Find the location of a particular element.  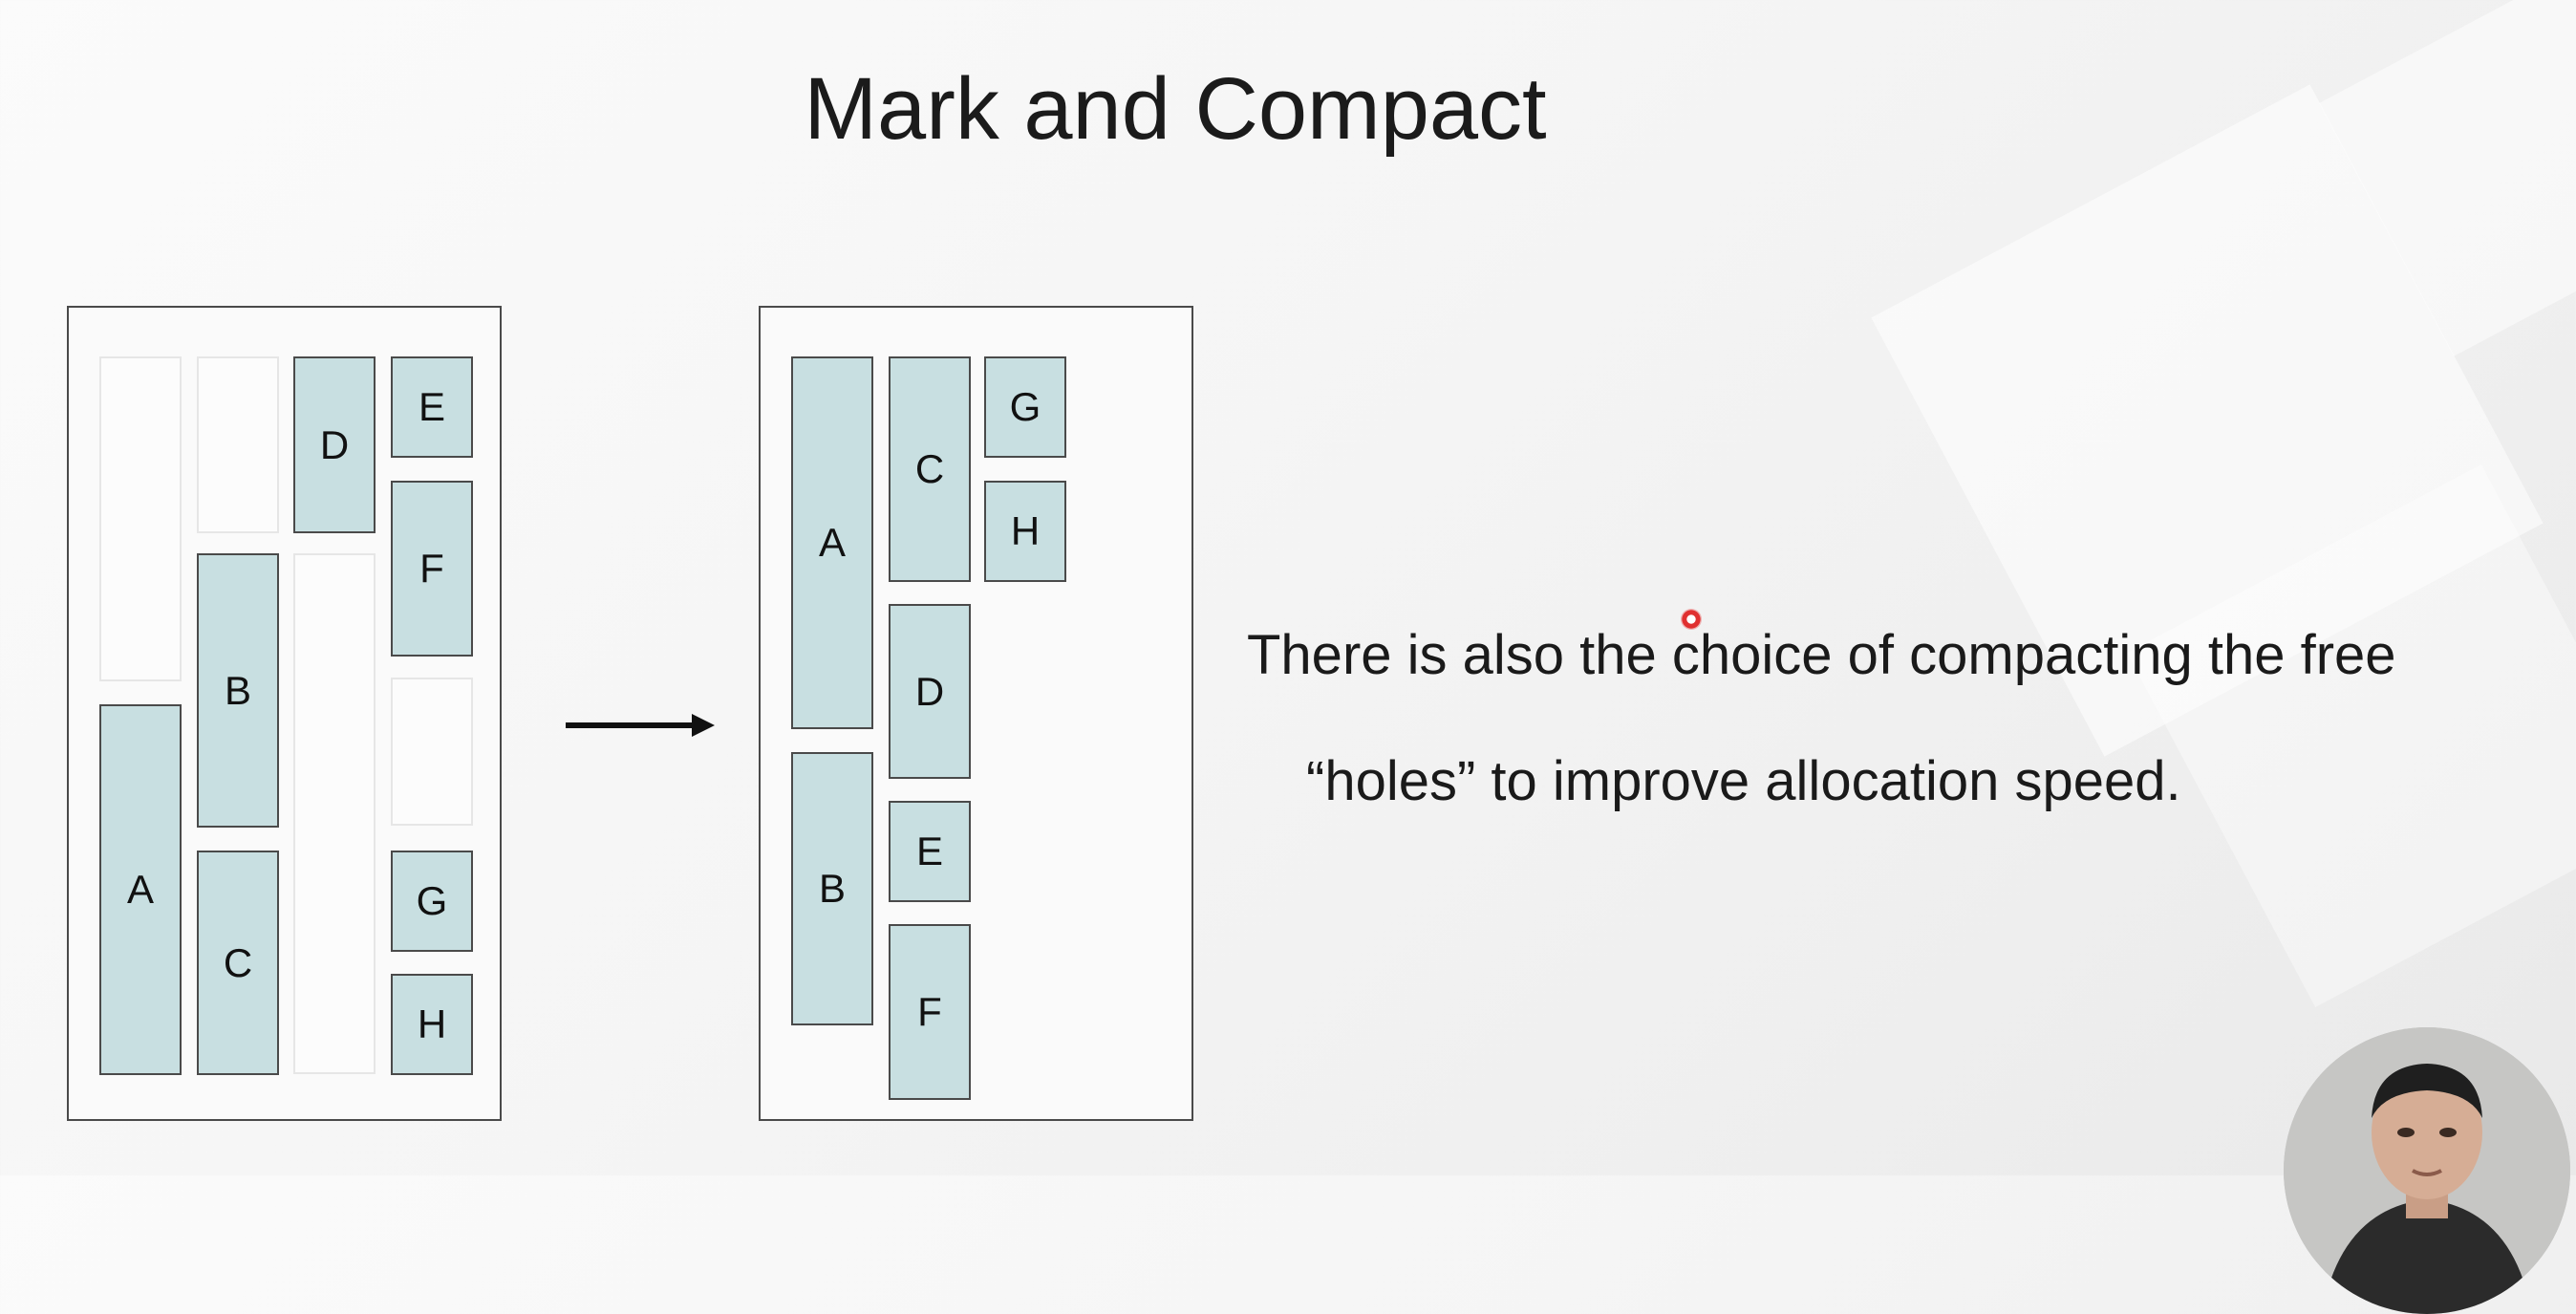

heap-before-compaction: A B C D E F G H is located at coordinates (284, 713).